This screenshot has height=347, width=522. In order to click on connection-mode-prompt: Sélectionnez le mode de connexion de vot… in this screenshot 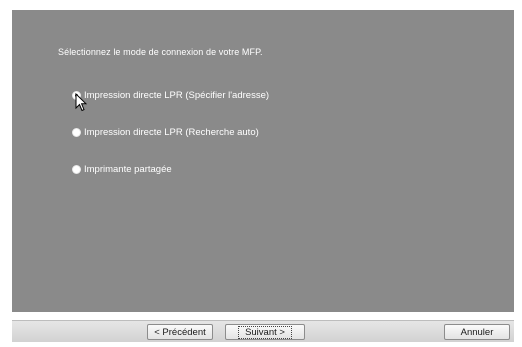, I will do `click(160, 52)`.